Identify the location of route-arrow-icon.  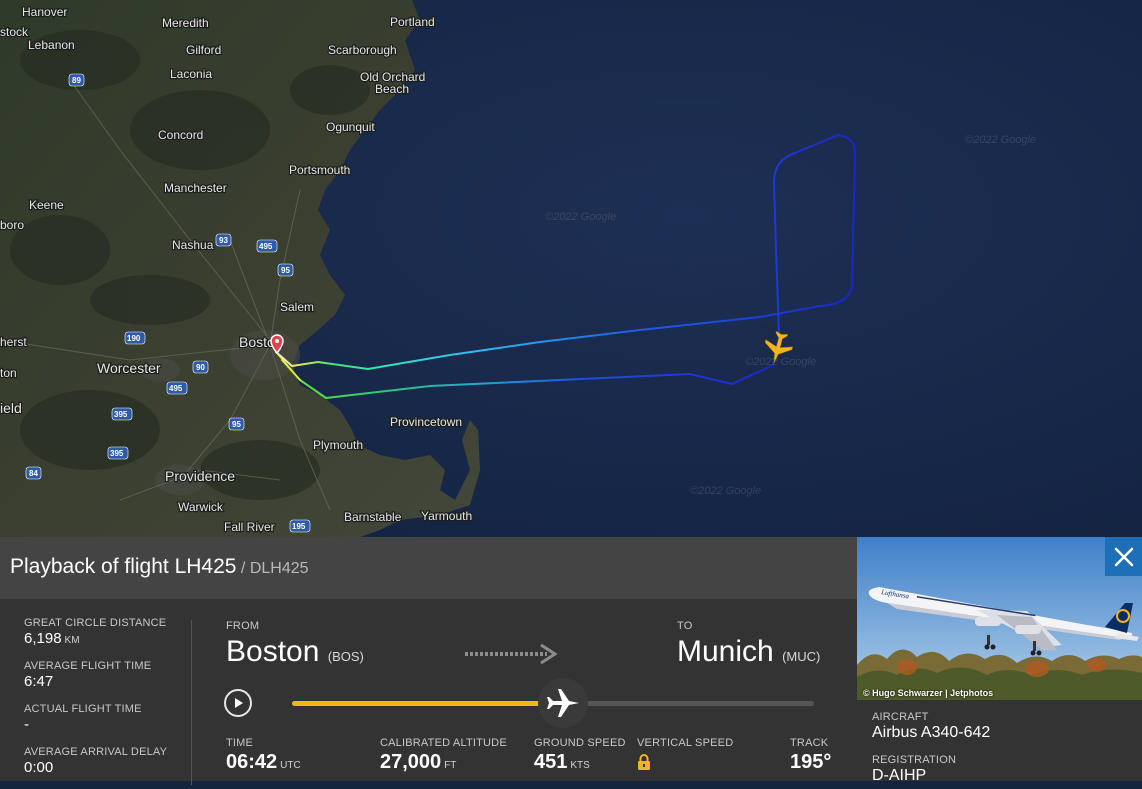
(513, 656).